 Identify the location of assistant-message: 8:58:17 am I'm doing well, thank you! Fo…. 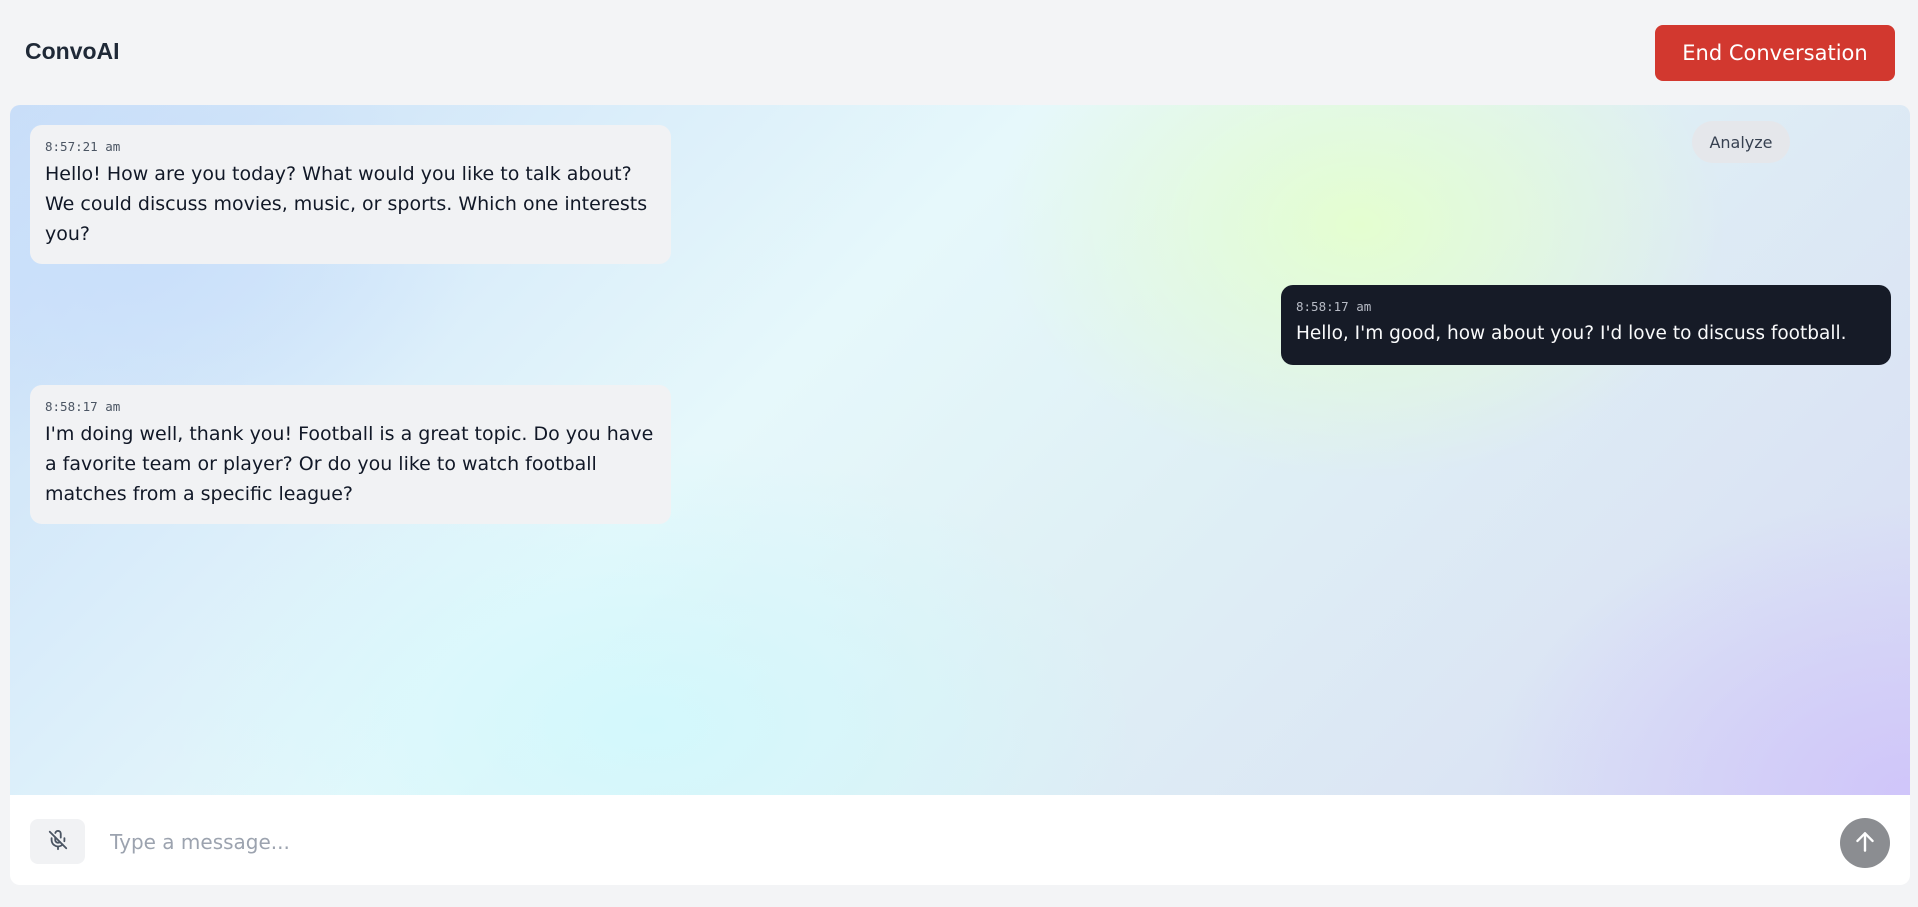
(350, 454).